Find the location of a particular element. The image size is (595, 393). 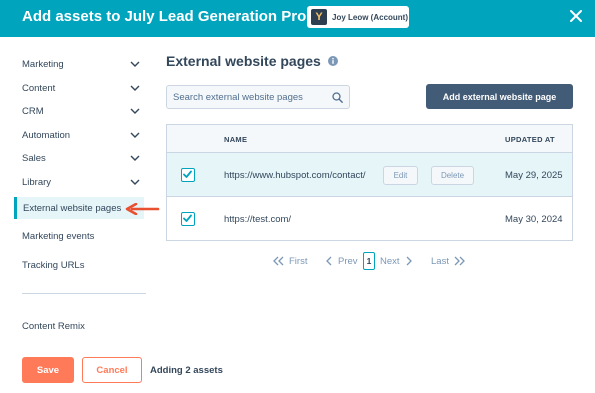

sidebar-item-label: Tracking URLs is located at coordinates (53, 265).